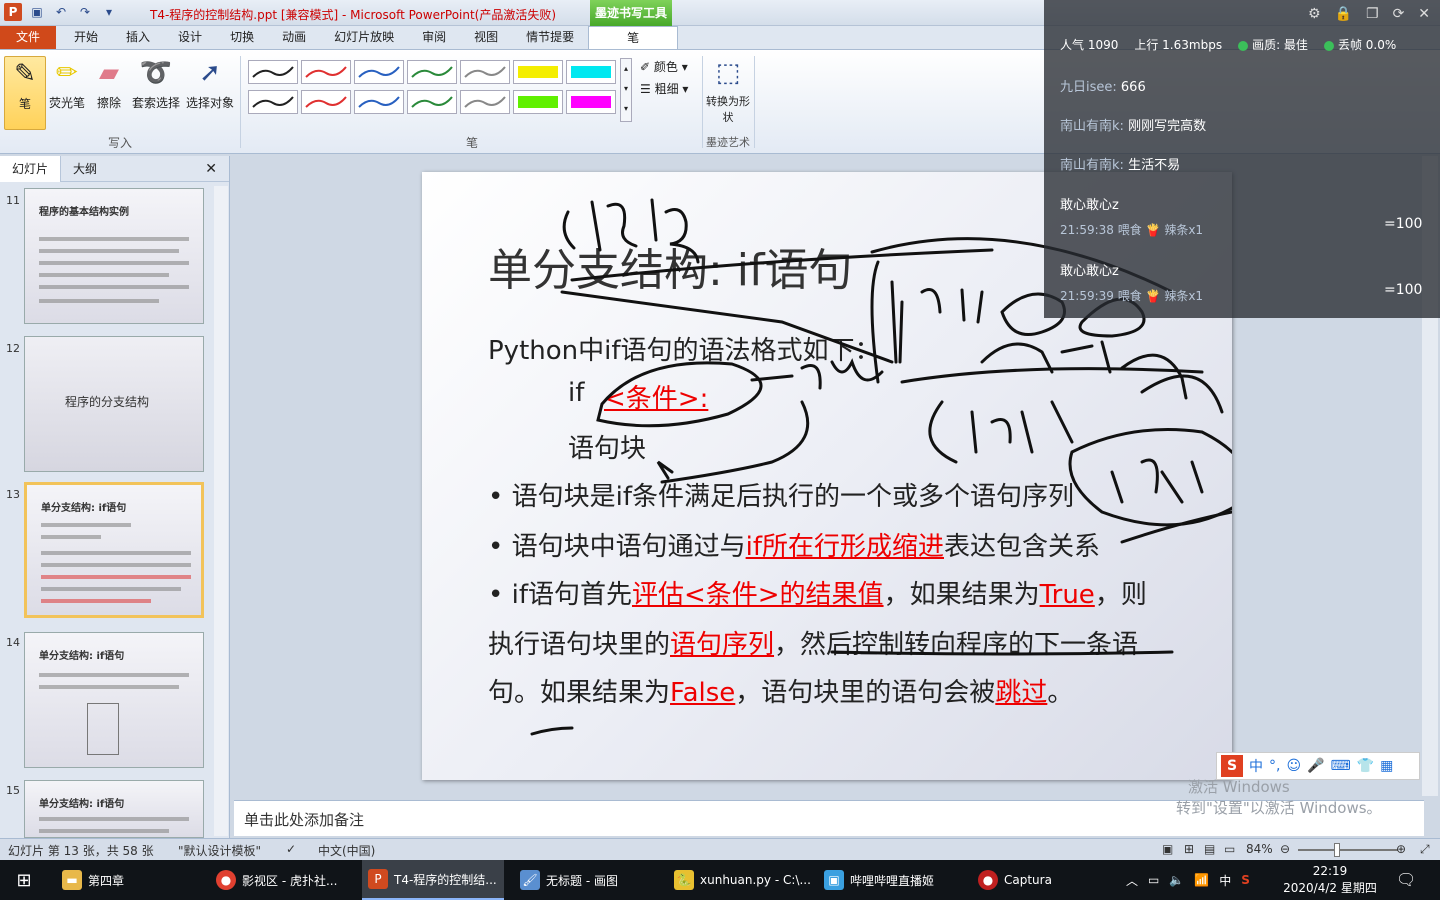 Image resolution: width=1440 pixels, height=900 pixels. What do you see at coordinates (1259, 849) in the screenshot?
I see `zoom-level: 84%` at bounding box center [1259, 849].